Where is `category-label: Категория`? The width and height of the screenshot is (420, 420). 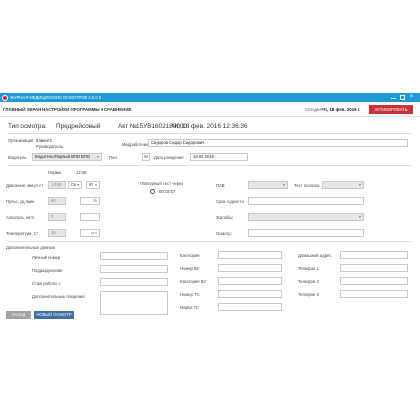 category-label: Категория is located at coordinates (190, 255).